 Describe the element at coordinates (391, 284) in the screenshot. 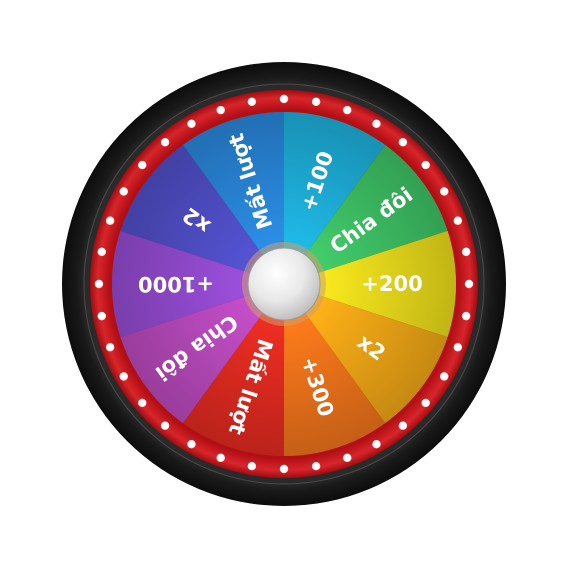

I see `wheel-segment-label: +200` at that location.